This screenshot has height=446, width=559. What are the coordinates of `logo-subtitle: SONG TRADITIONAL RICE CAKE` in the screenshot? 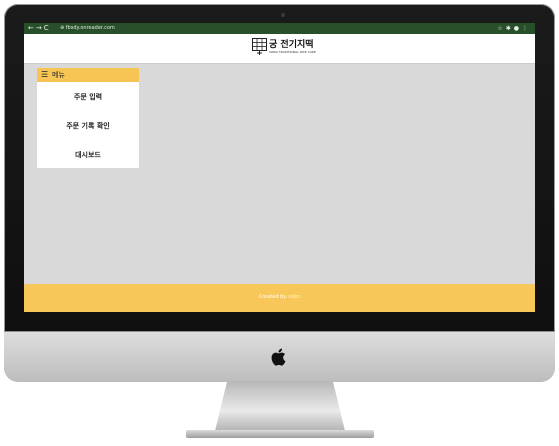 It's located at (292, 52).